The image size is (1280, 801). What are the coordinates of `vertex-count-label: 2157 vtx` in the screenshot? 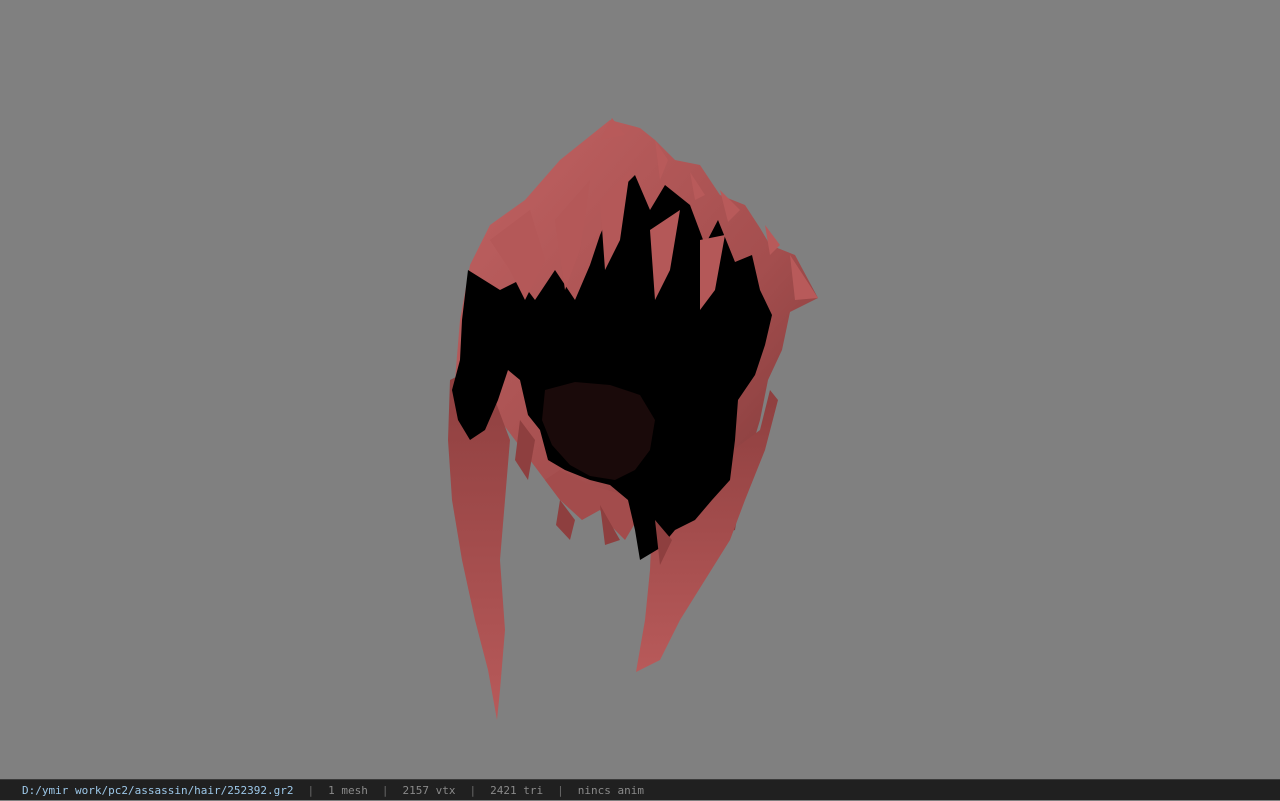 It's located at (429, 790).